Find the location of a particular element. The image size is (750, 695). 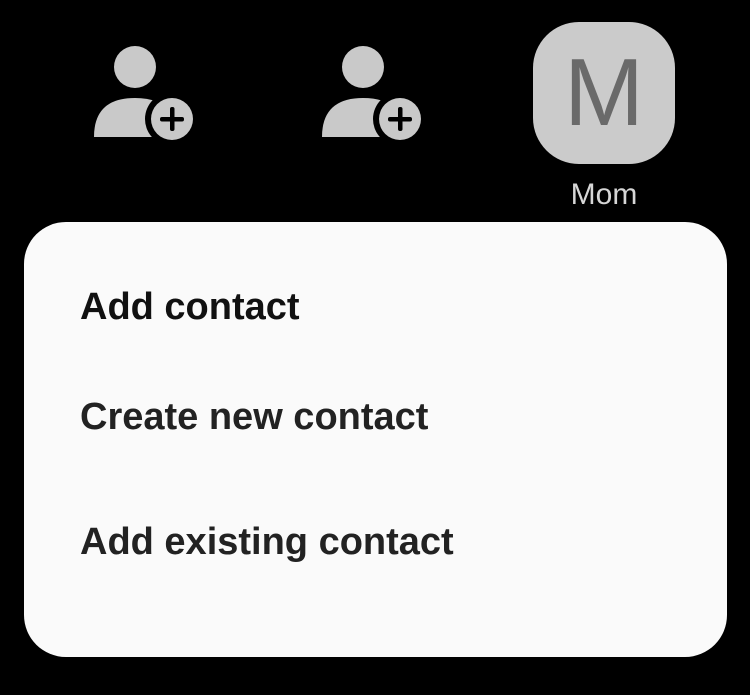

create-new-contact-option: Create new contact is located at coordinates (375, 417).